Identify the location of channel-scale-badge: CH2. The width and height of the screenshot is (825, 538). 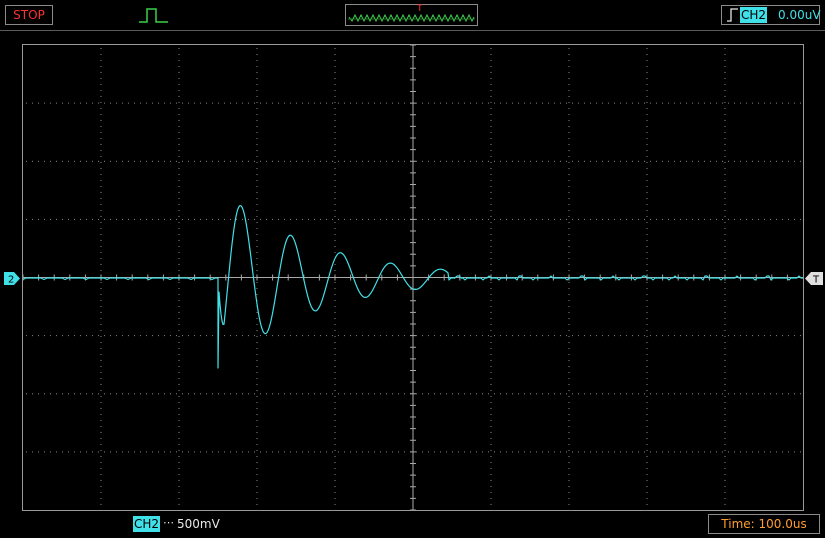
(147, 524).